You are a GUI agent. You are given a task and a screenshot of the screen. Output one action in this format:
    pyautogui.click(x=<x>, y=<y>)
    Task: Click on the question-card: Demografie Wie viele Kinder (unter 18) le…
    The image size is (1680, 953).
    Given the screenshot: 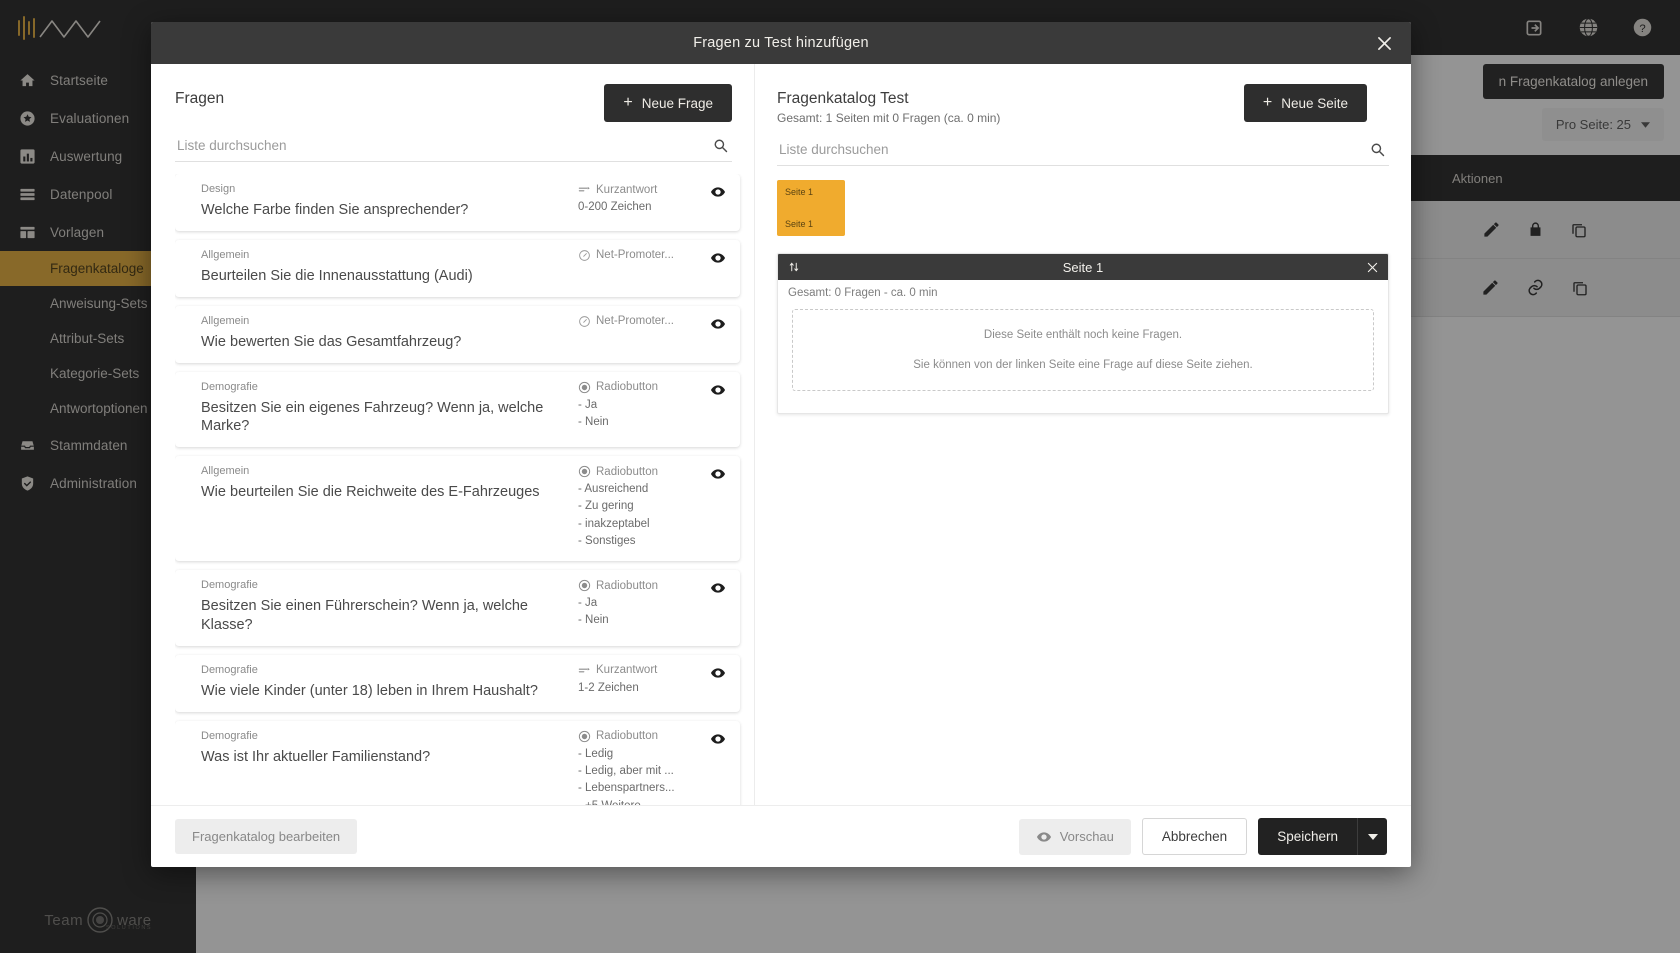 What is the action you would take?
    pyautogui.click(x=457, y=683)
    